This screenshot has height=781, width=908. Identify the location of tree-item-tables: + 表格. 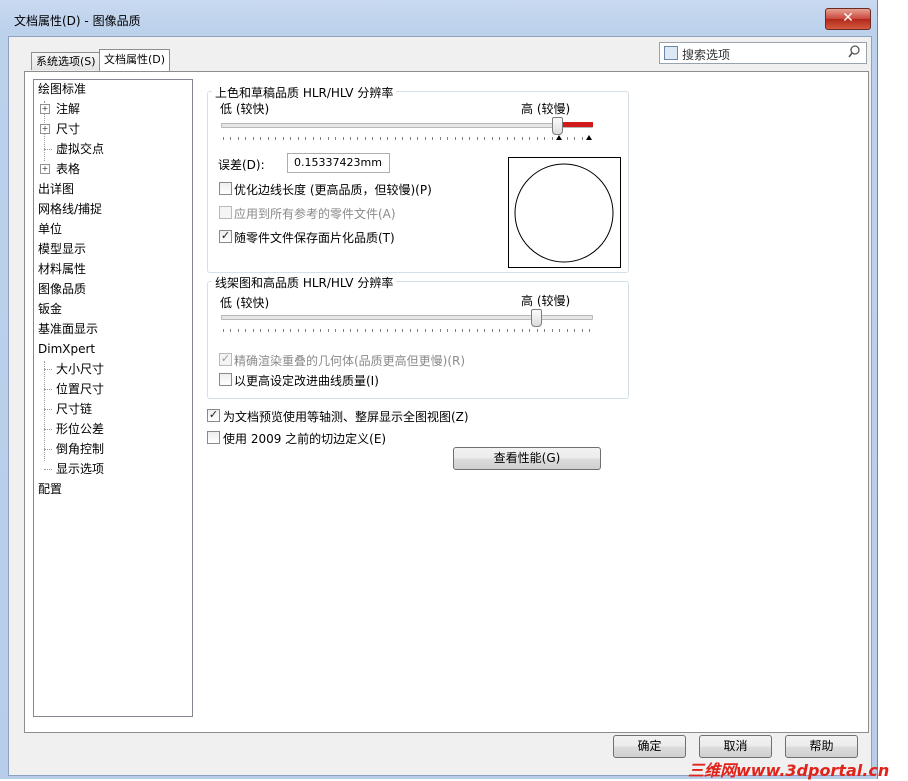
(60, 169).